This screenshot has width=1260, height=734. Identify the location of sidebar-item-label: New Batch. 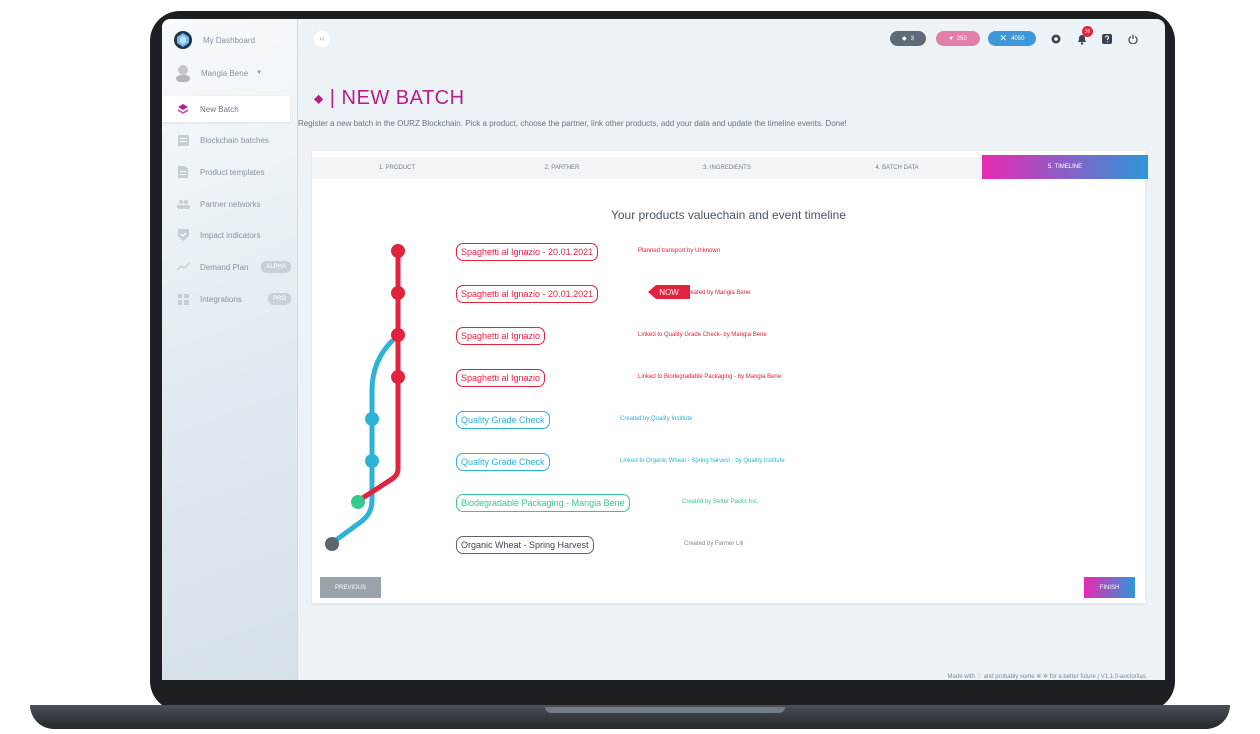
(219, 109).